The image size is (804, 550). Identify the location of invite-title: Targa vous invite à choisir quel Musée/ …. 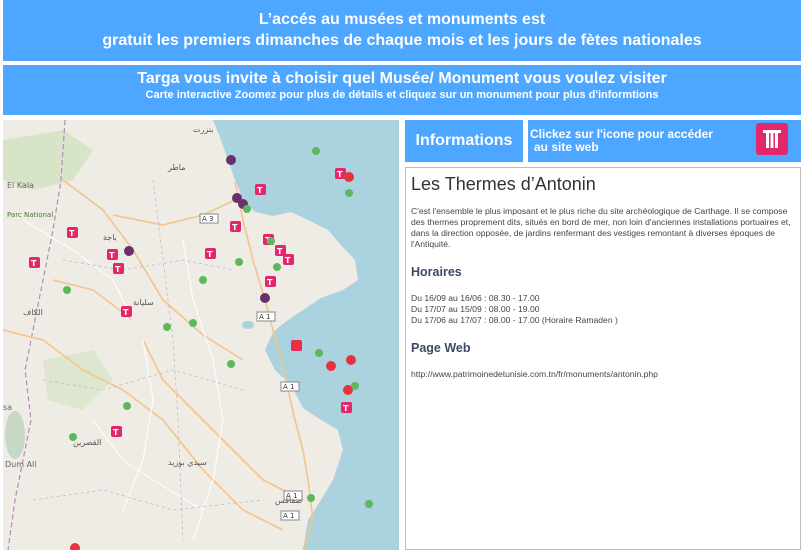
(402, 78).